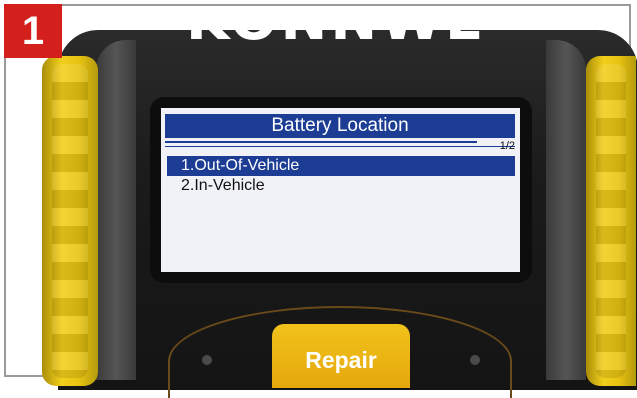 Image resolution: width=637 pixels, height=398 pixels. What do you see at coordinates (341, 186) in the screenshot?
I see `menu-item-in-vehicle: 2.In-Vehicle` at bounding box center [341, 186].